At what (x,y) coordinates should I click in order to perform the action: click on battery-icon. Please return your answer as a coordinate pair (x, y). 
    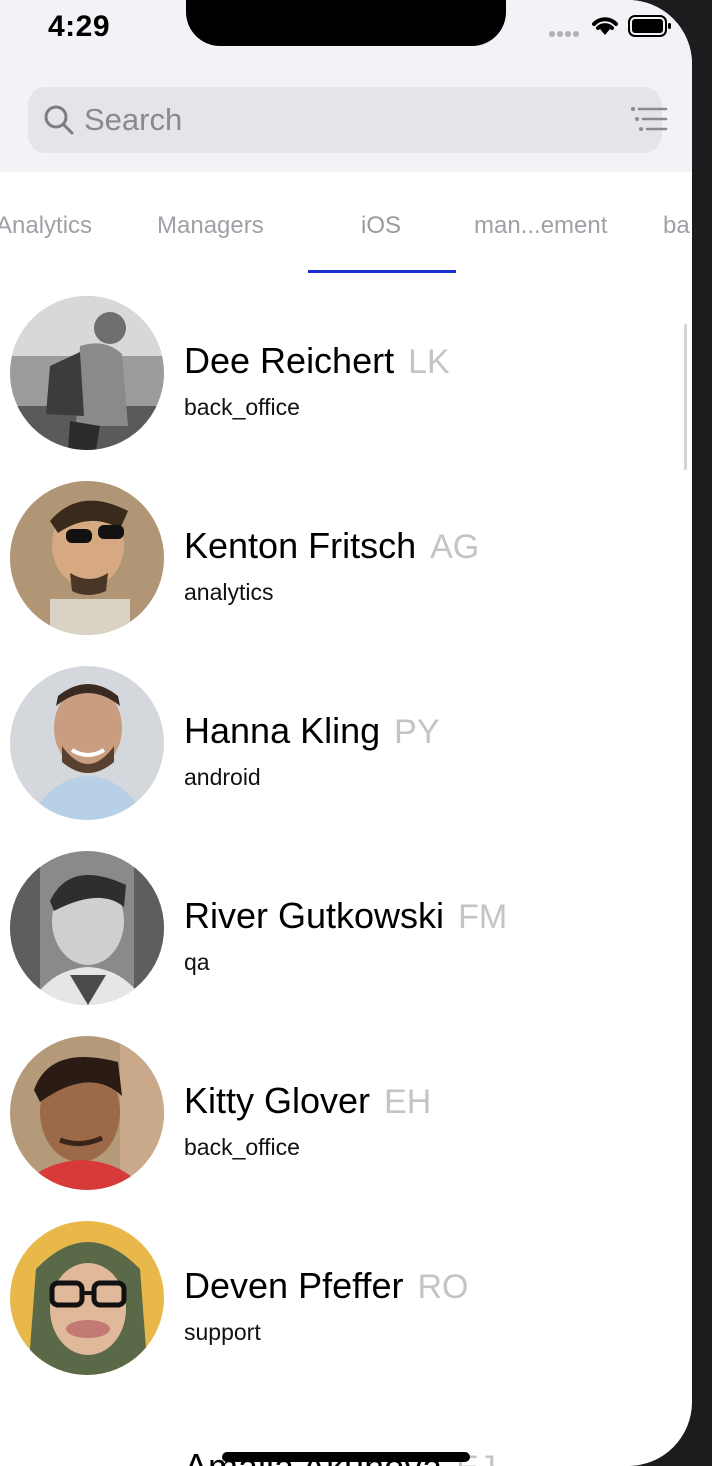
    Looking at the image, I should click on (649, 26).